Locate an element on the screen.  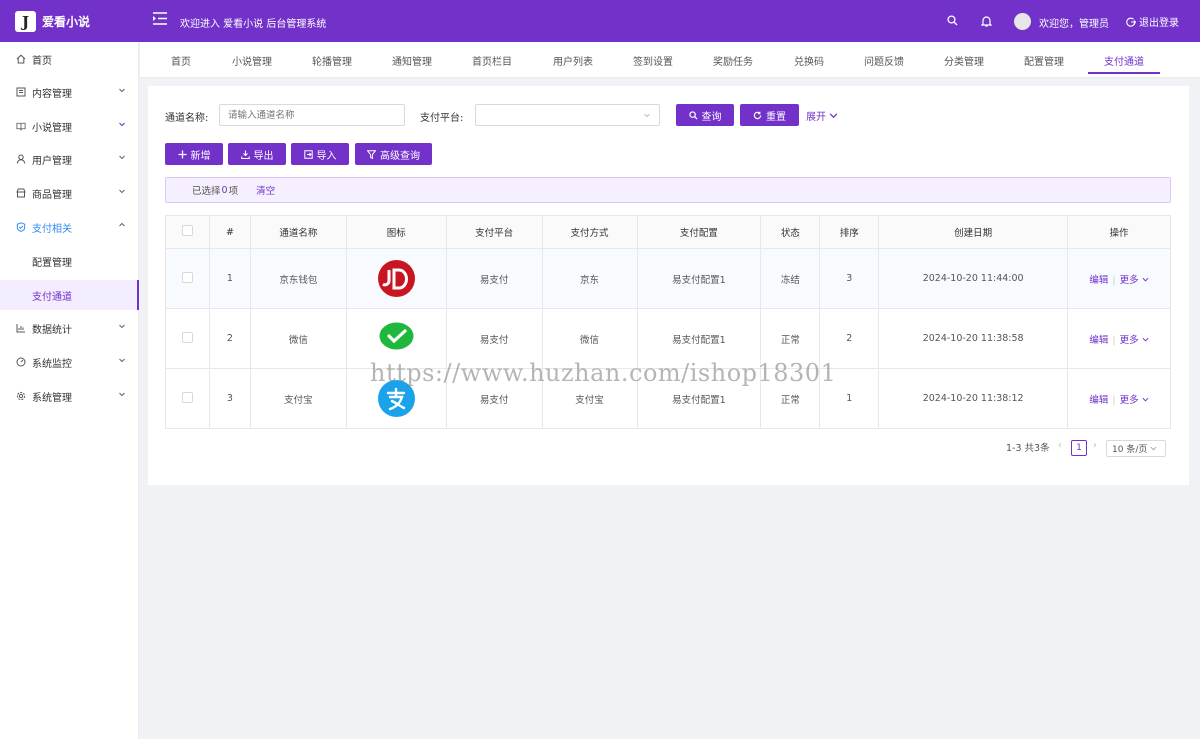
bar-chart-icon is located at coordinates (21, 328).